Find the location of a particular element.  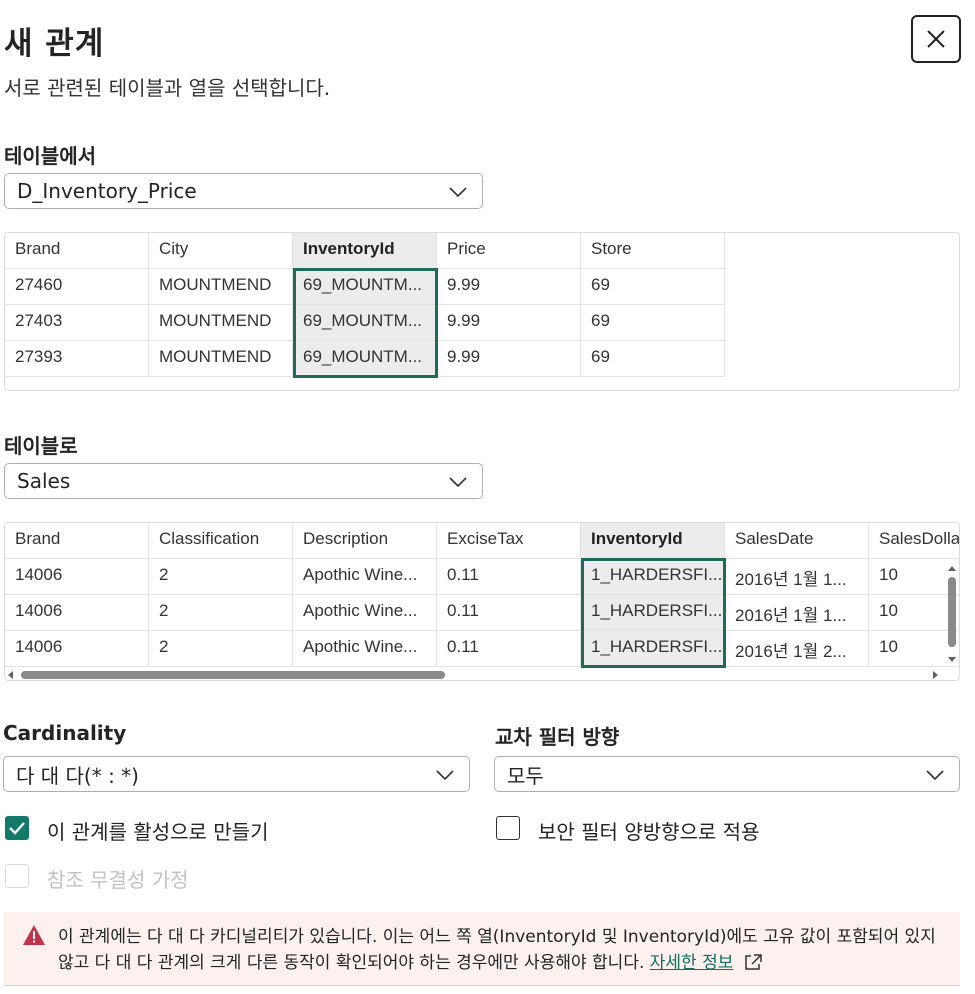

from-column-header: Store is located at coordinates (653, 251).